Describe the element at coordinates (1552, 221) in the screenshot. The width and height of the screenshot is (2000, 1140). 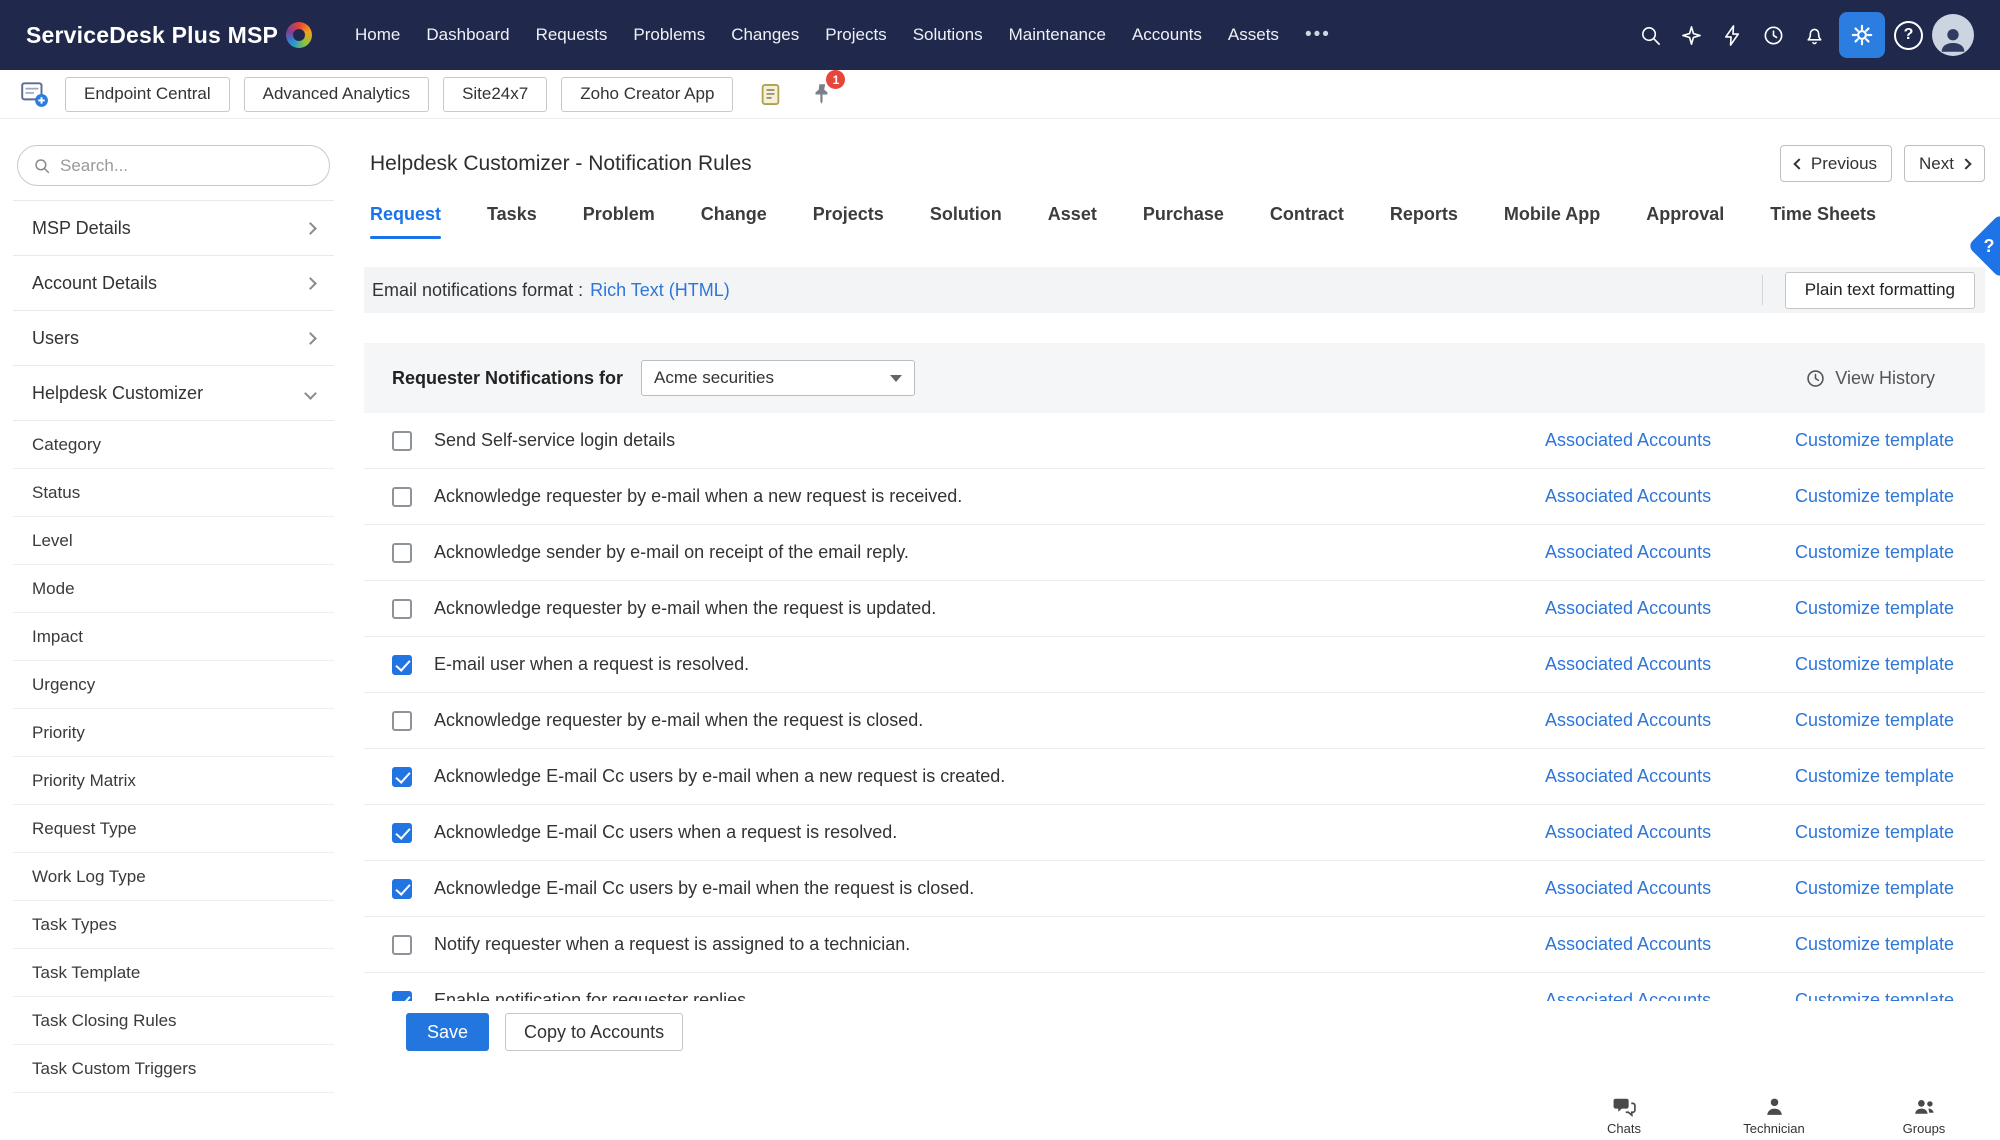
I see `tab: Mobile App` at that location.